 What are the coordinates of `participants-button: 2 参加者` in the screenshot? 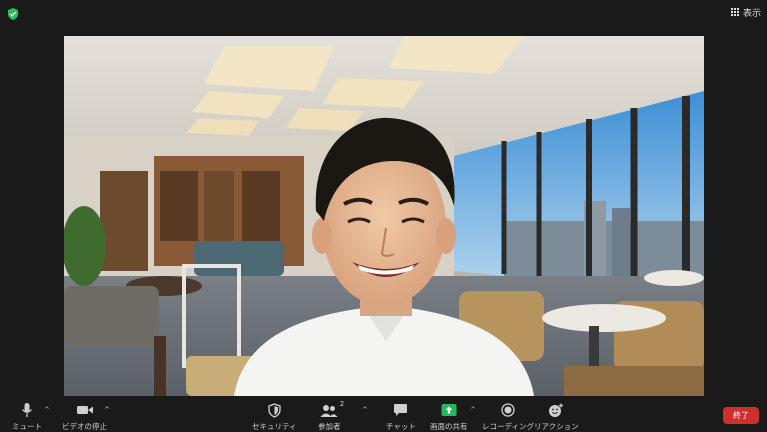 It's located at (331, 416).